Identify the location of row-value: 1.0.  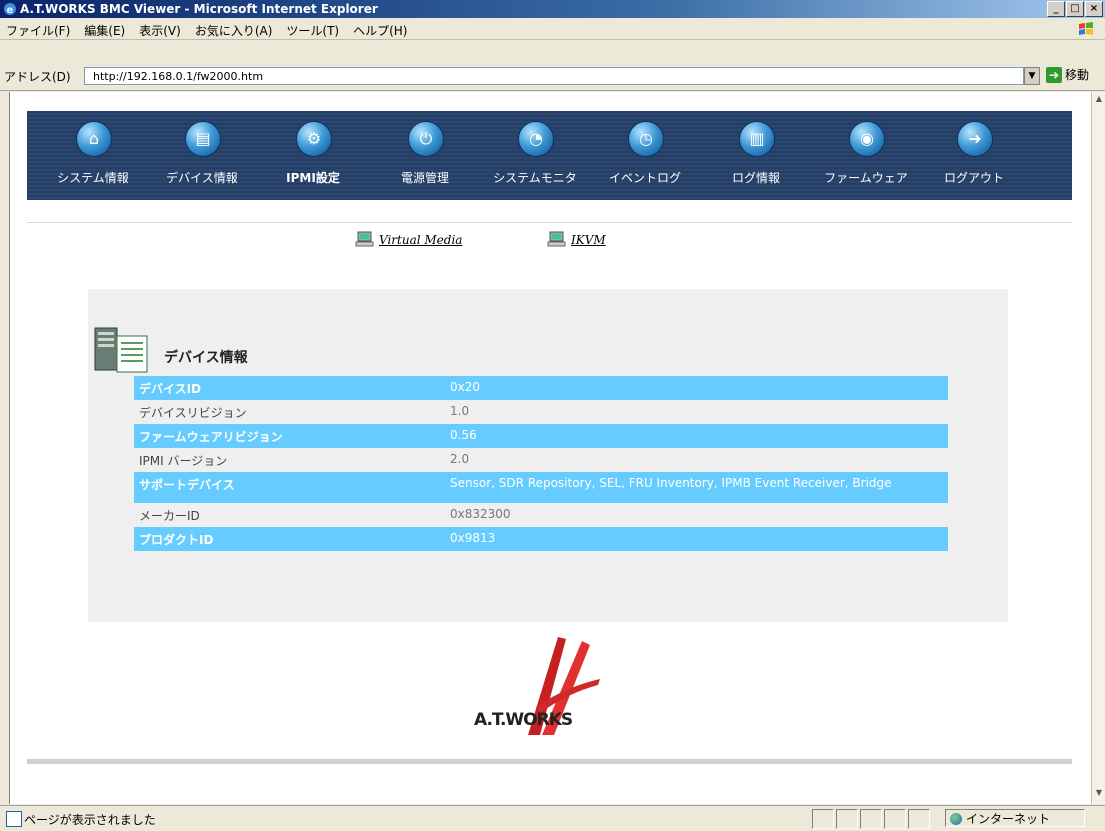
(460, 411).